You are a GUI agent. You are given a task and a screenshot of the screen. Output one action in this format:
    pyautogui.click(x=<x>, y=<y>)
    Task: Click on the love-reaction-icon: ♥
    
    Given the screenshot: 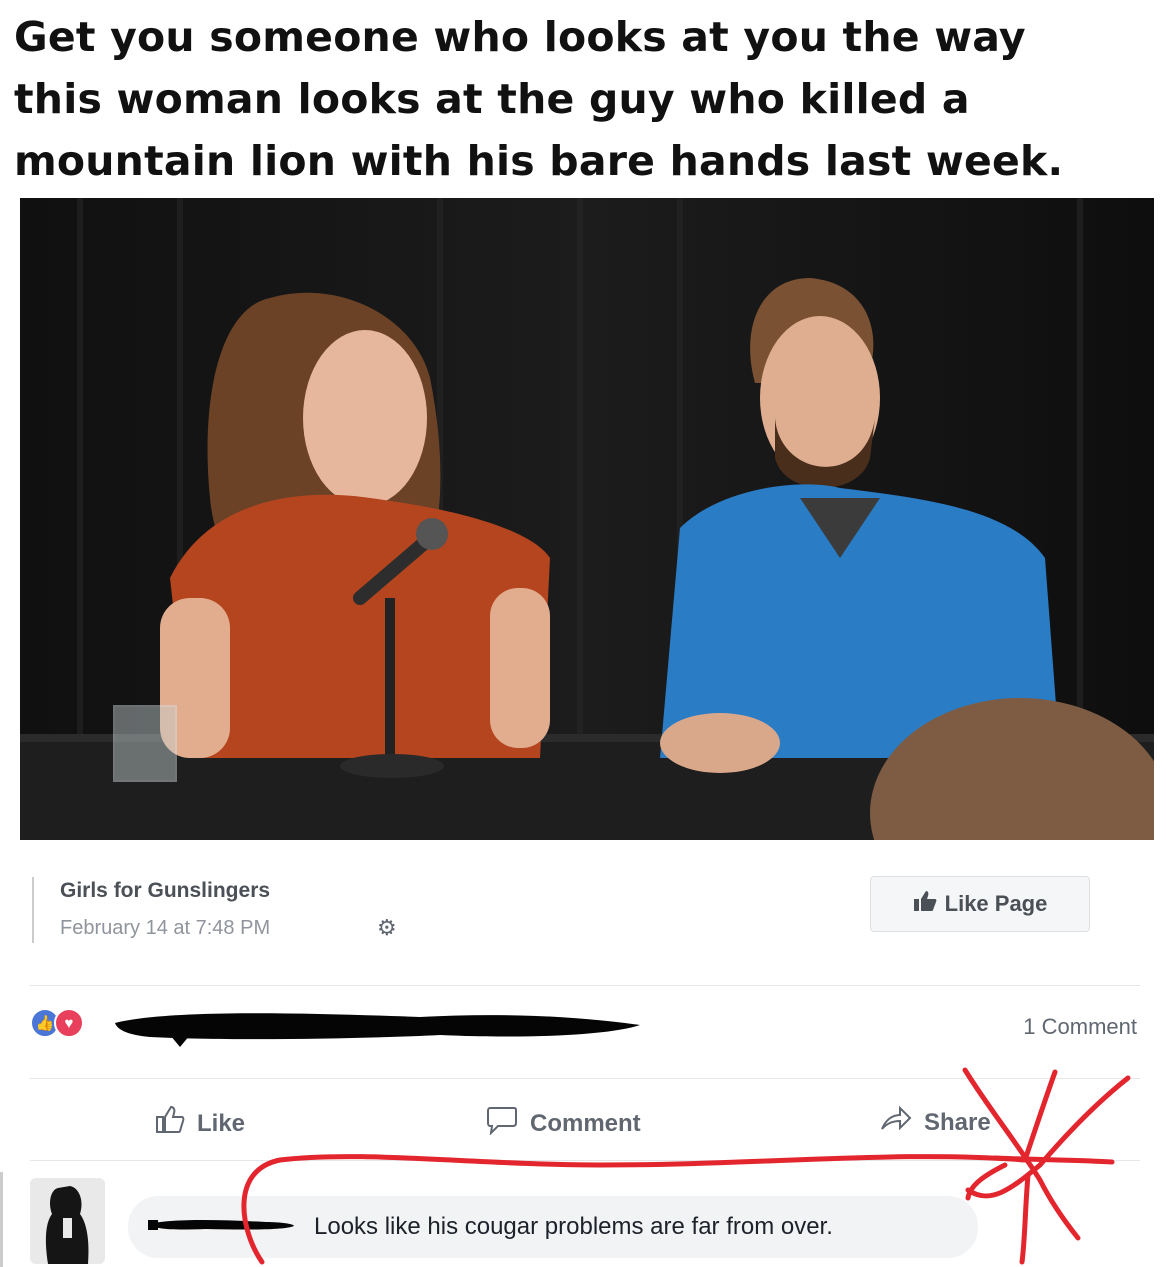 What is the action you would take?
    pyautogui.click(x=69, y=1023)
    